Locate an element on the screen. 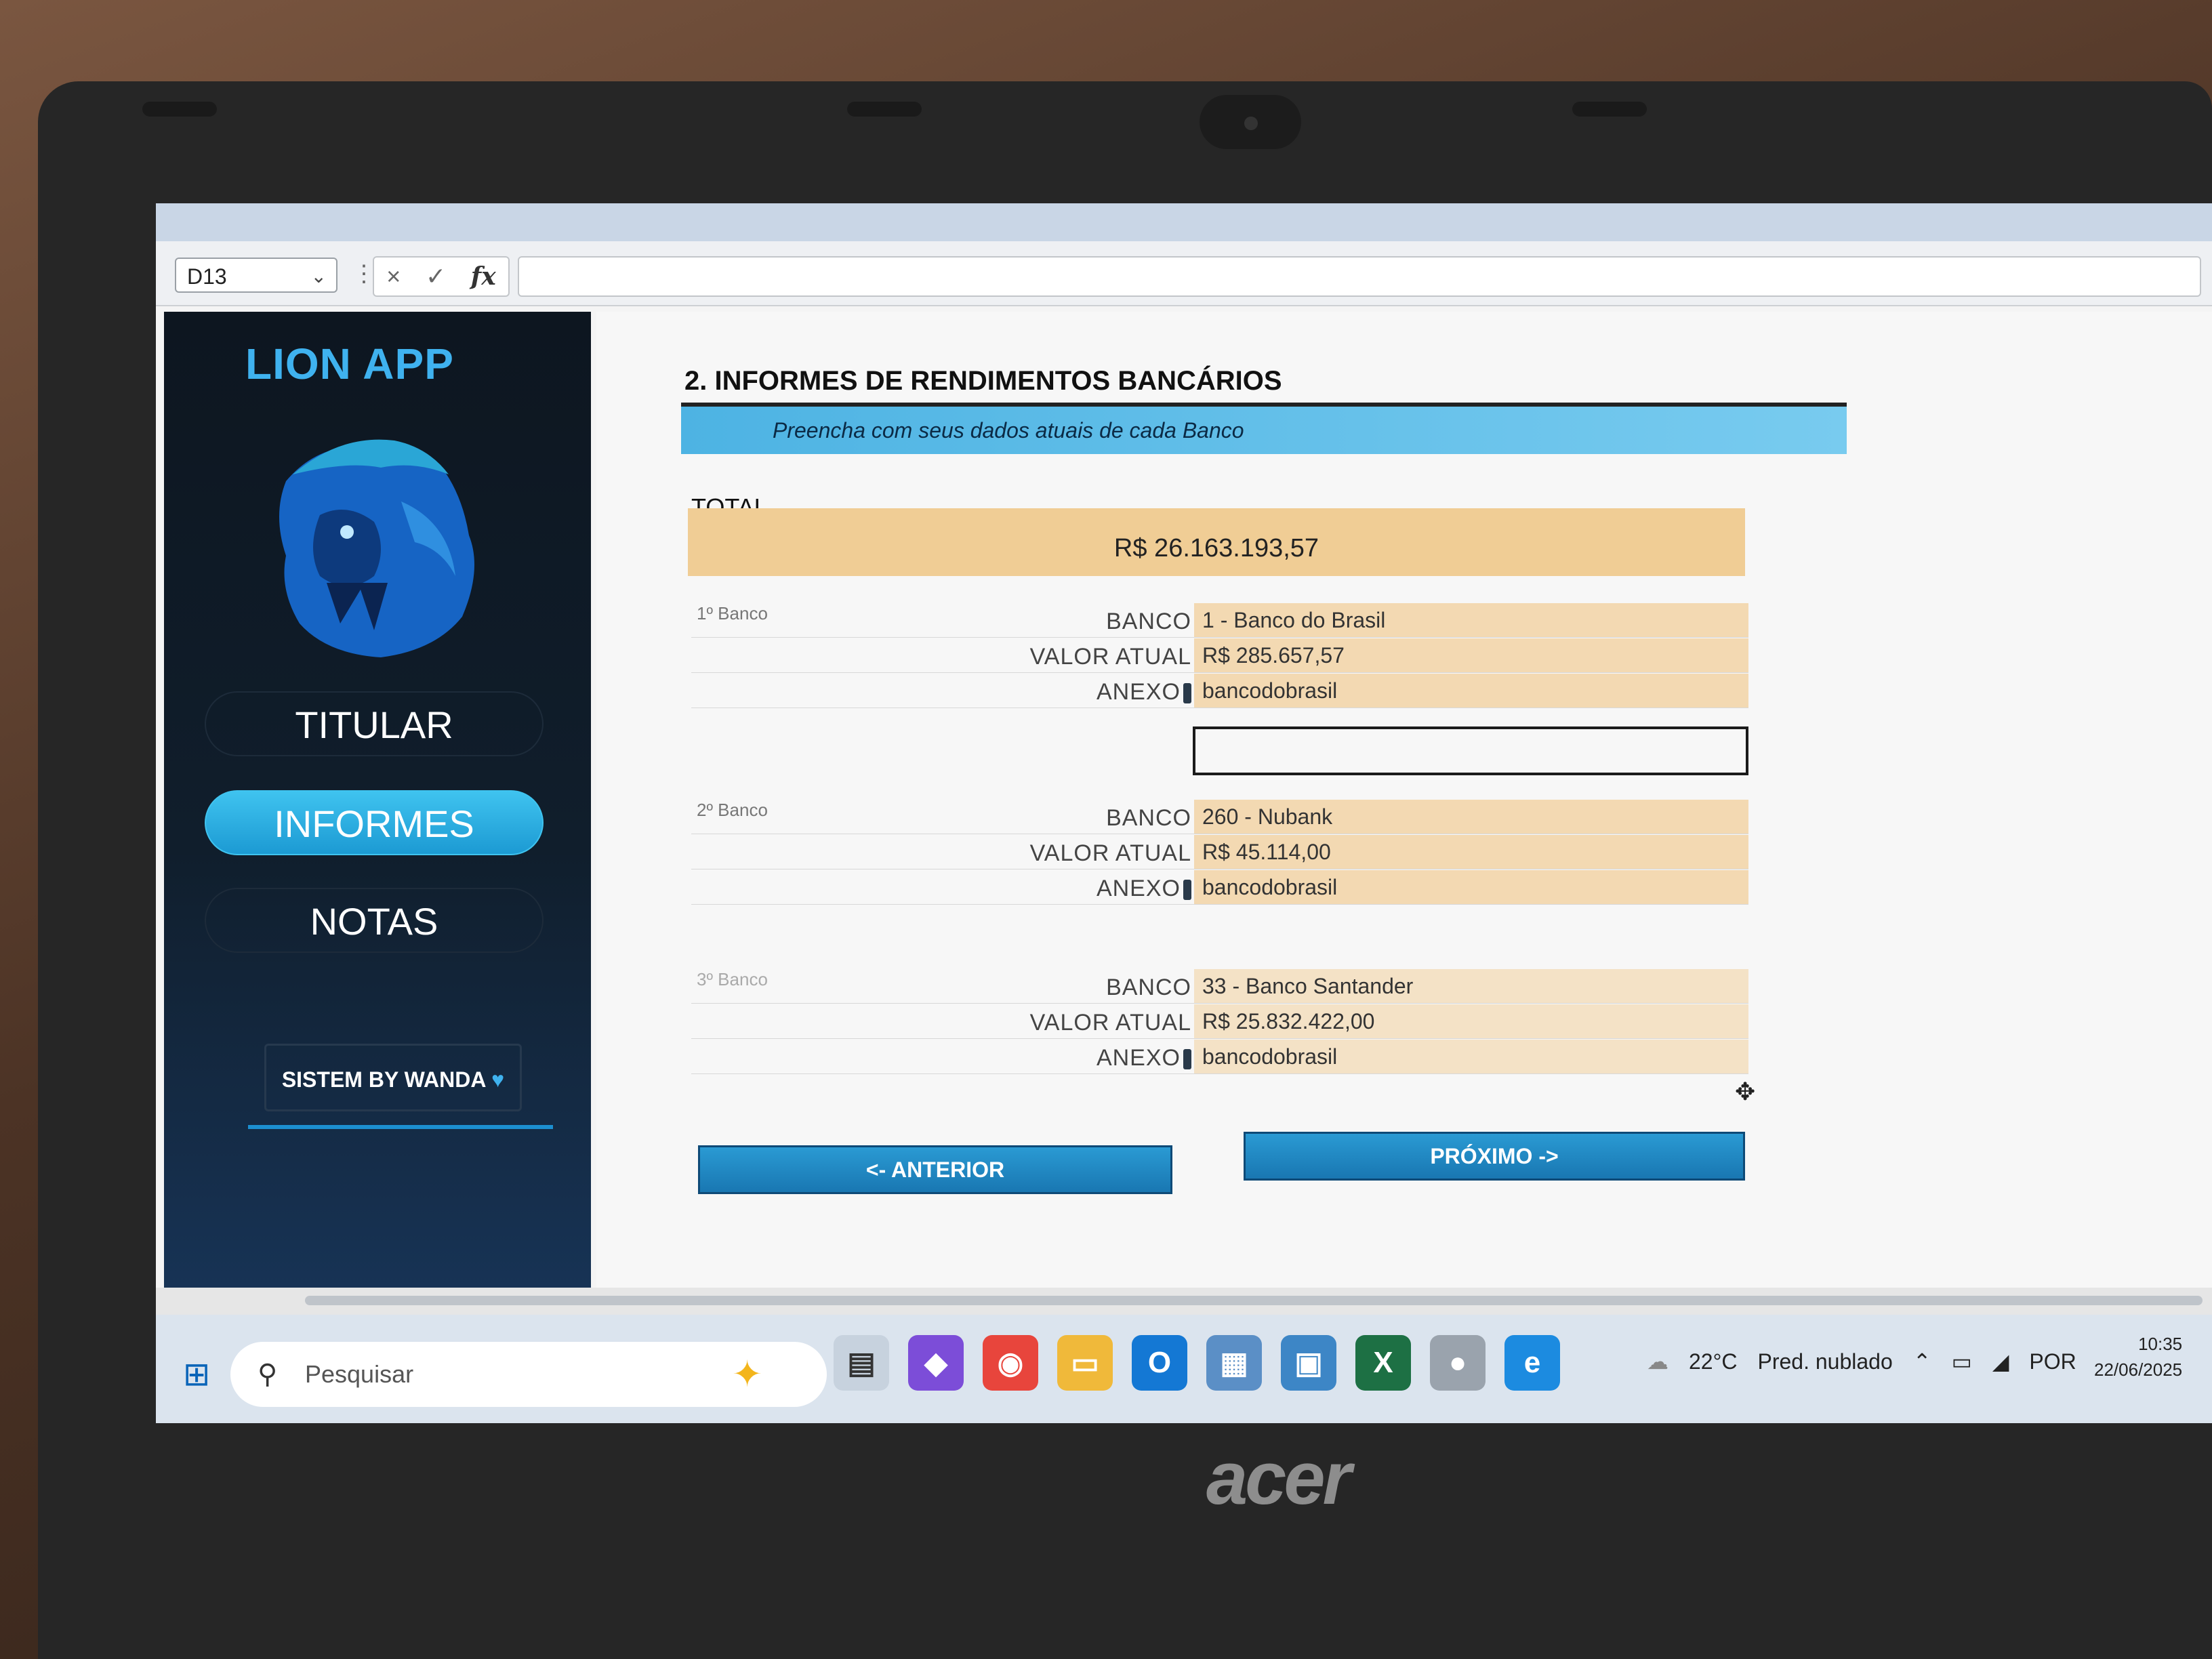 The width and height of the screenshot is (2212, 1659). taskbar-apps: ▤ ◆ ◉ ▭ O ▦ ▣ X ● e is located at coordinates (1197, 1369).